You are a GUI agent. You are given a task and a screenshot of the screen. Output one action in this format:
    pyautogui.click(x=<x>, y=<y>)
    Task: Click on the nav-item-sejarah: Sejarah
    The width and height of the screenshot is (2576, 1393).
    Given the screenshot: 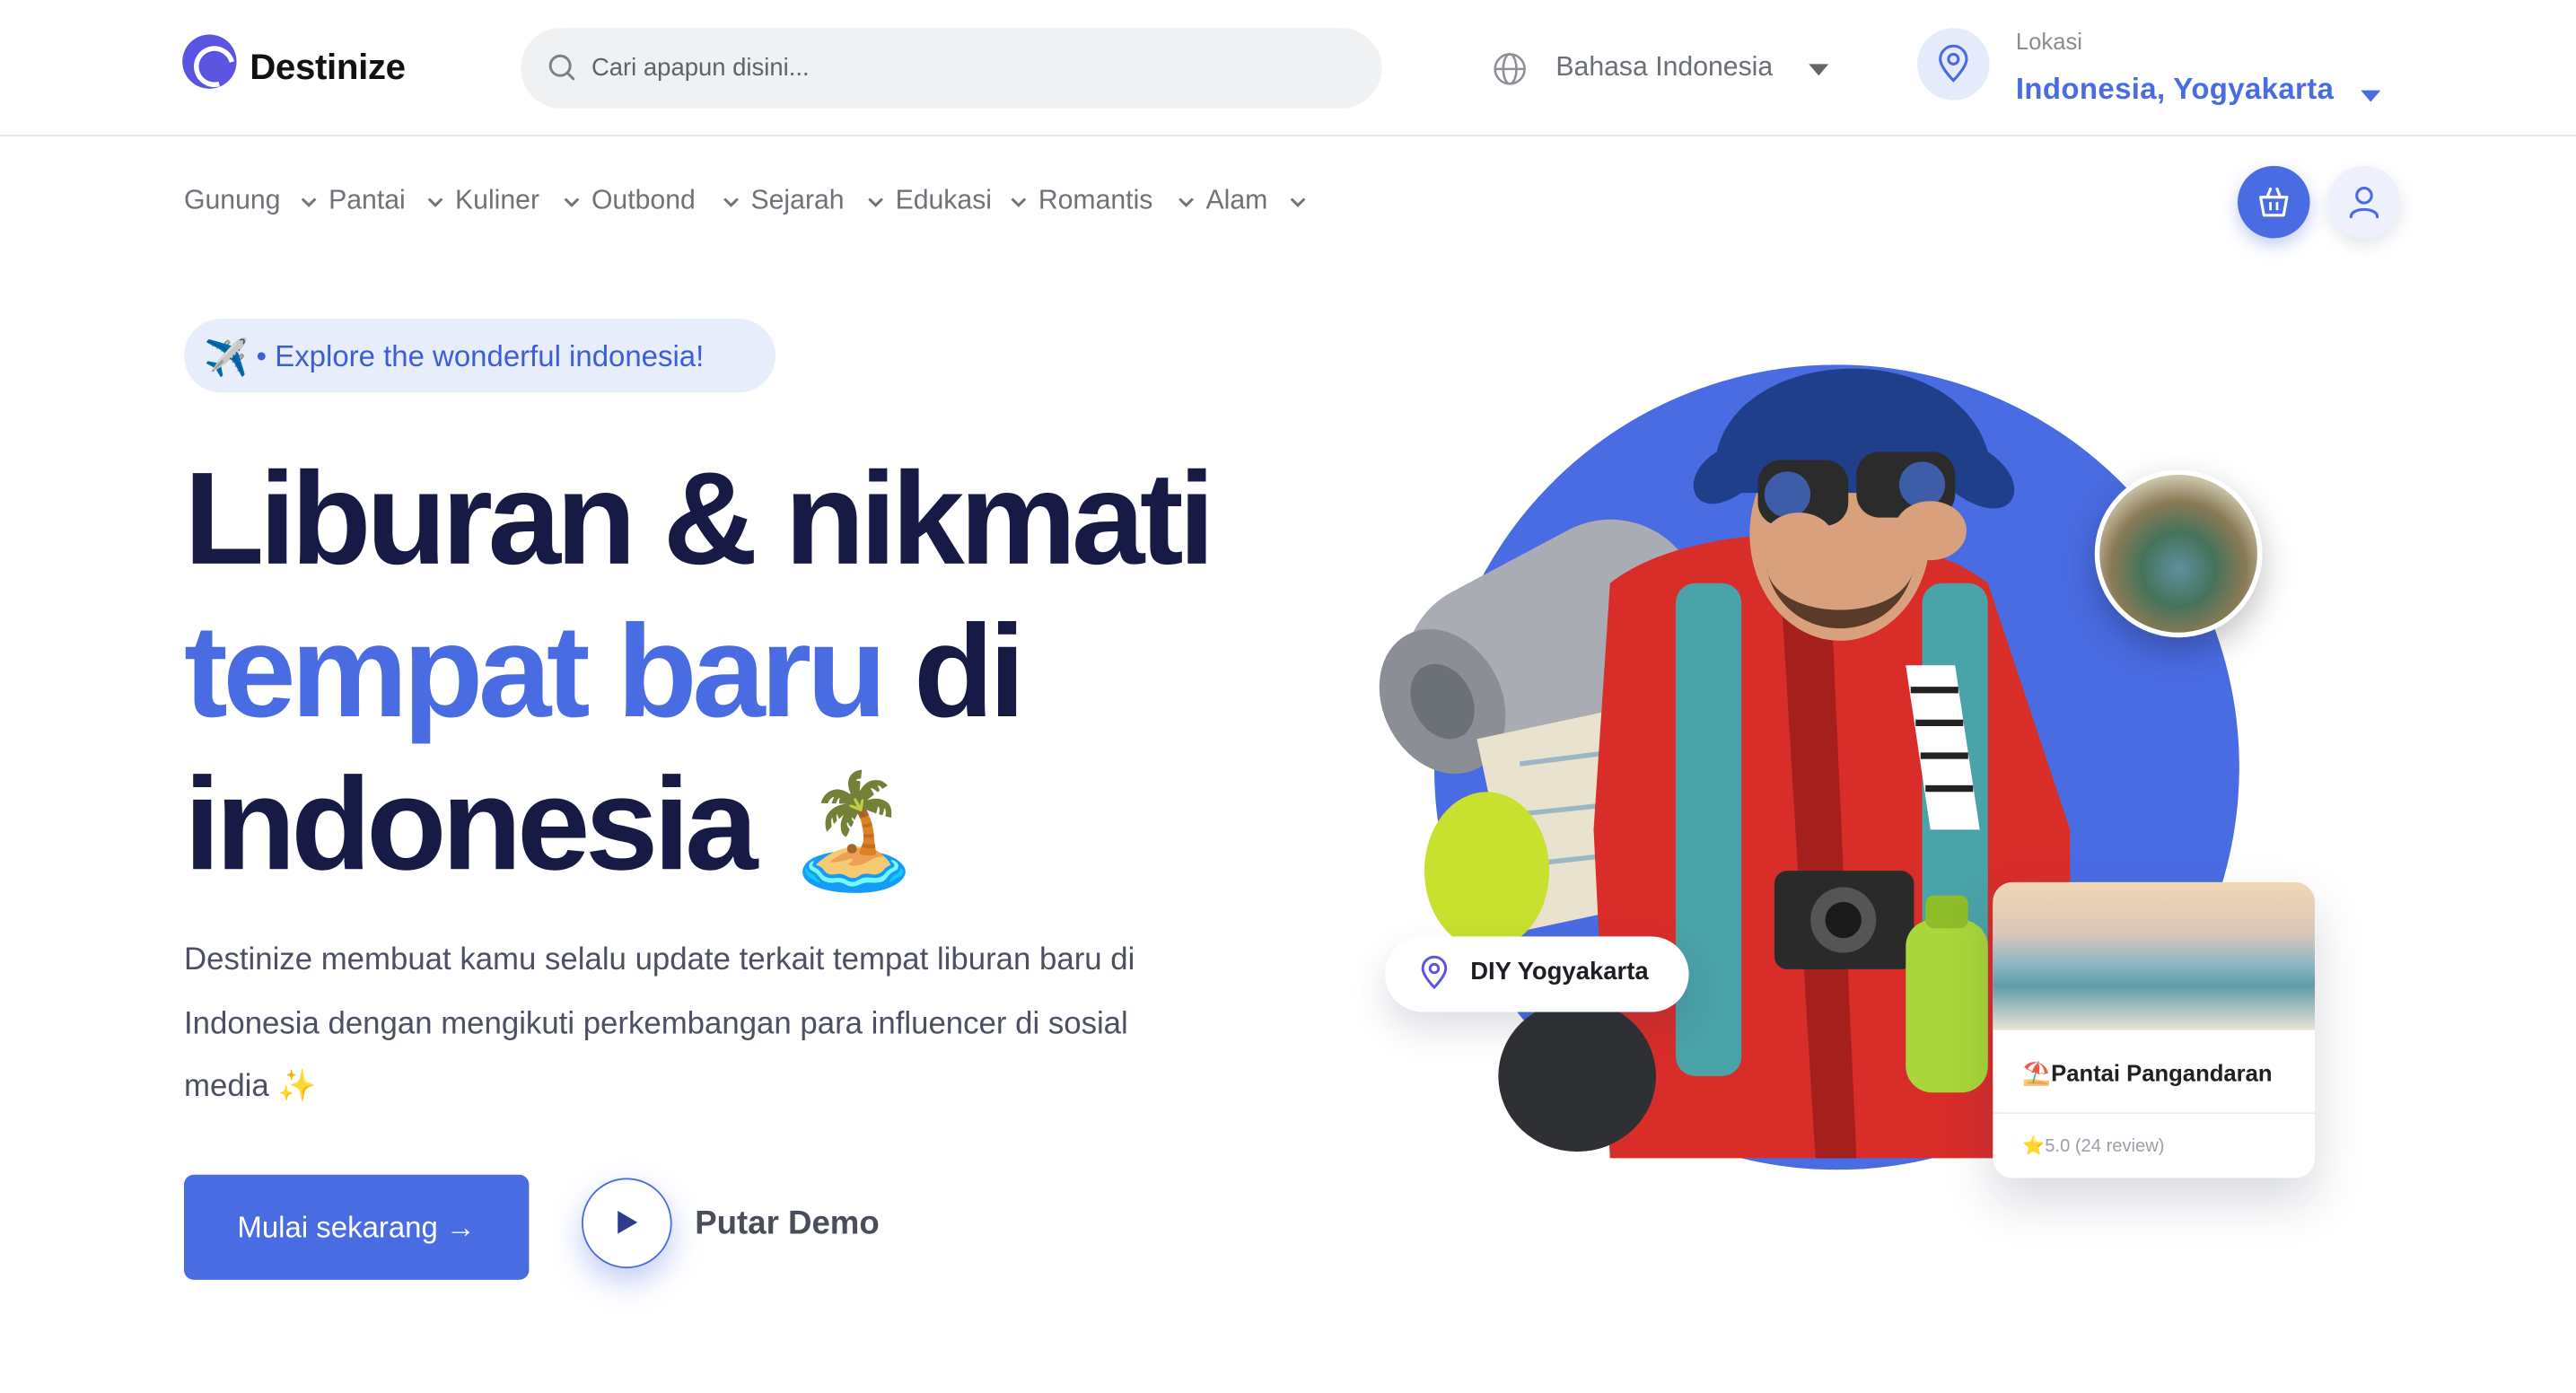 What is the action you would take?
    pyautogui.click(x=797, y=201)
    